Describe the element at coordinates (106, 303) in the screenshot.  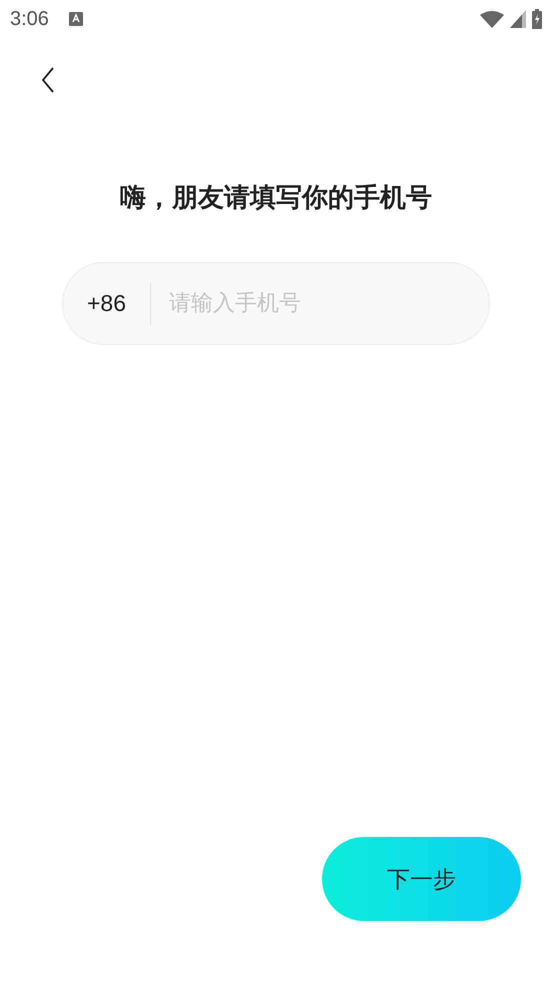
I see `country-code: +86` at that location.